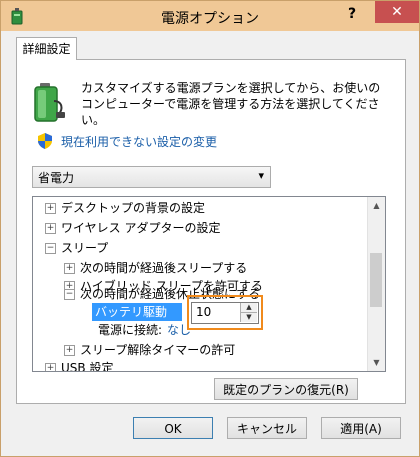 The image size is (420, 457). I want to click on battery-setting-label: バッテリ駆動 (分):, so click(137, 320).